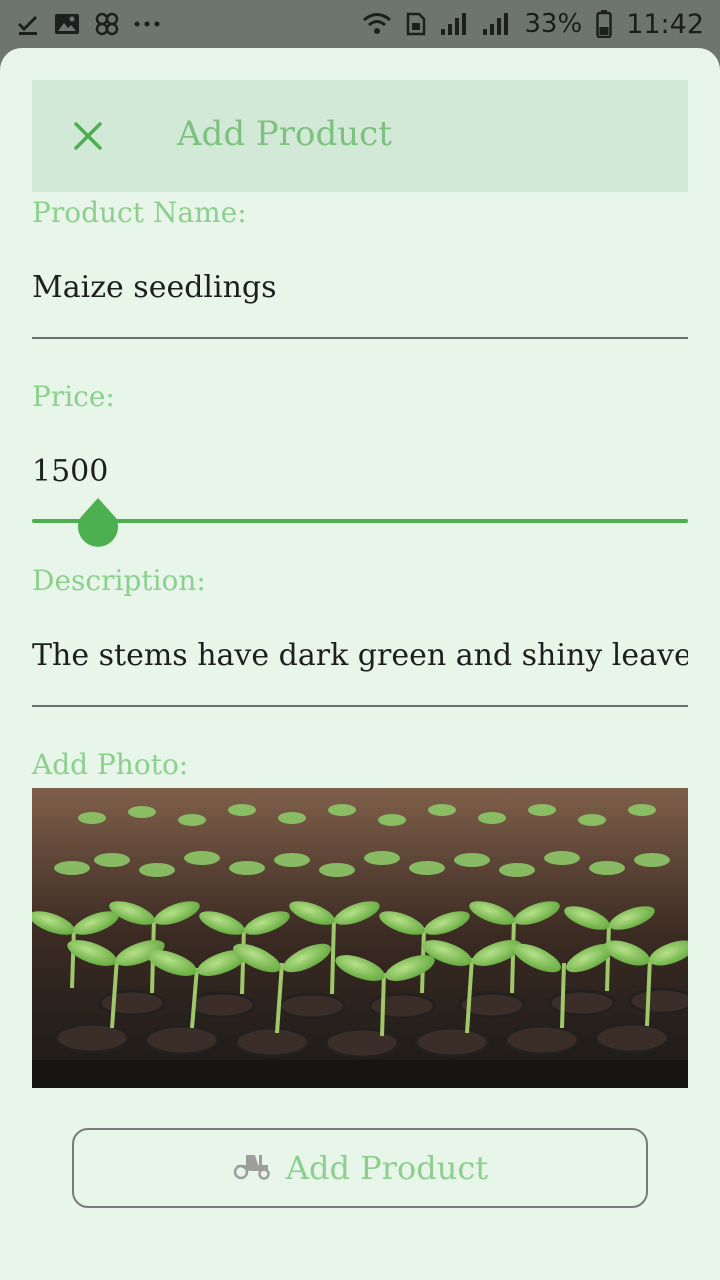  I want to click on battery-percent: 33%, so click(553, 24).